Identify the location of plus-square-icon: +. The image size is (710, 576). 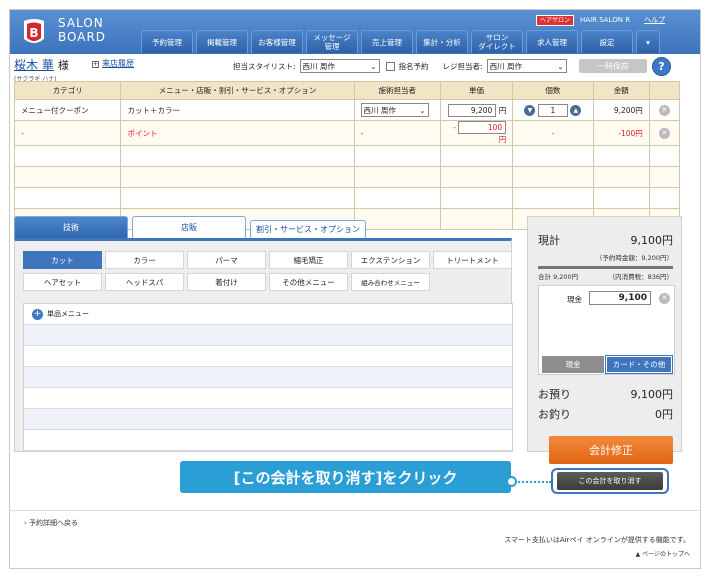
(95, 64).